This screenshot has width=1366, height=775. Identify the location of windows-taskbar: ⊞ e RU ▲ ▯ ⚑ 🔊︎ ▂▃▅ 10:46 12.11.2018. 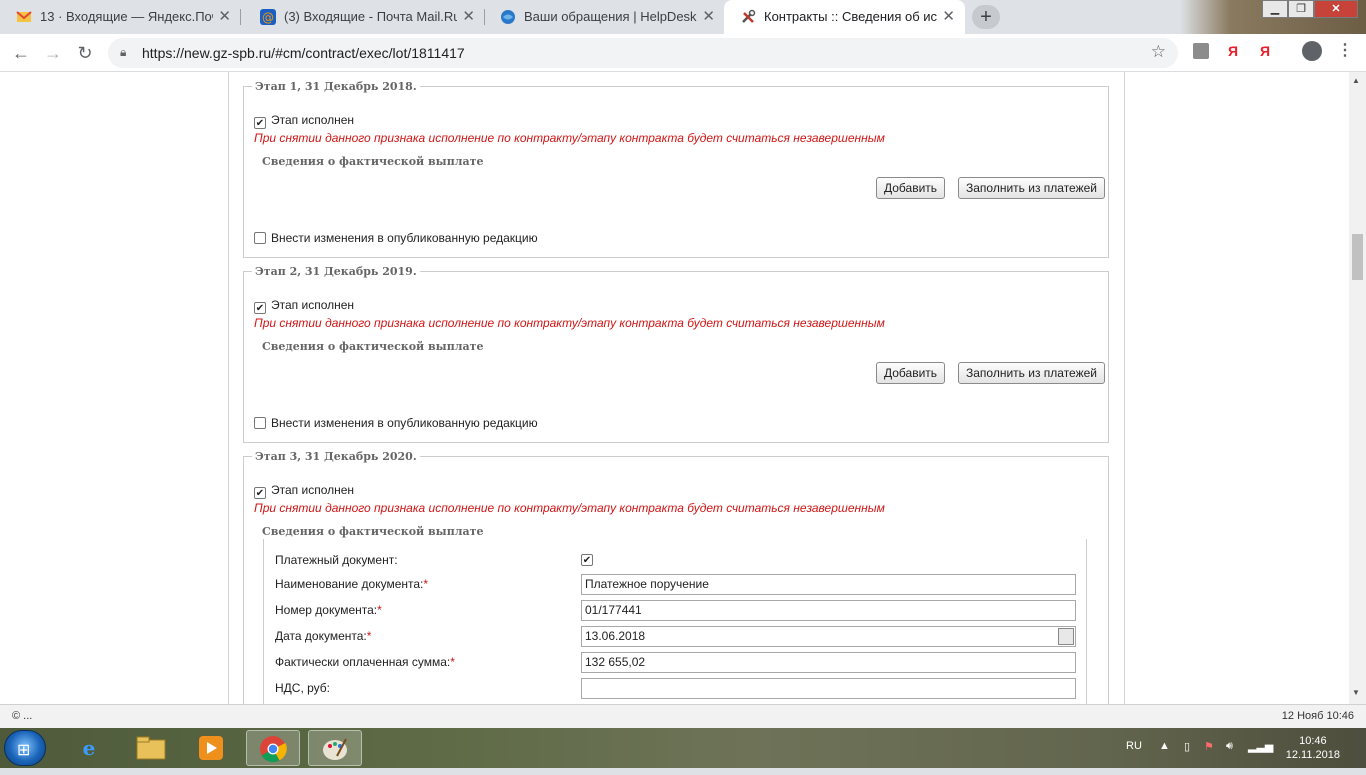
(683, 748).